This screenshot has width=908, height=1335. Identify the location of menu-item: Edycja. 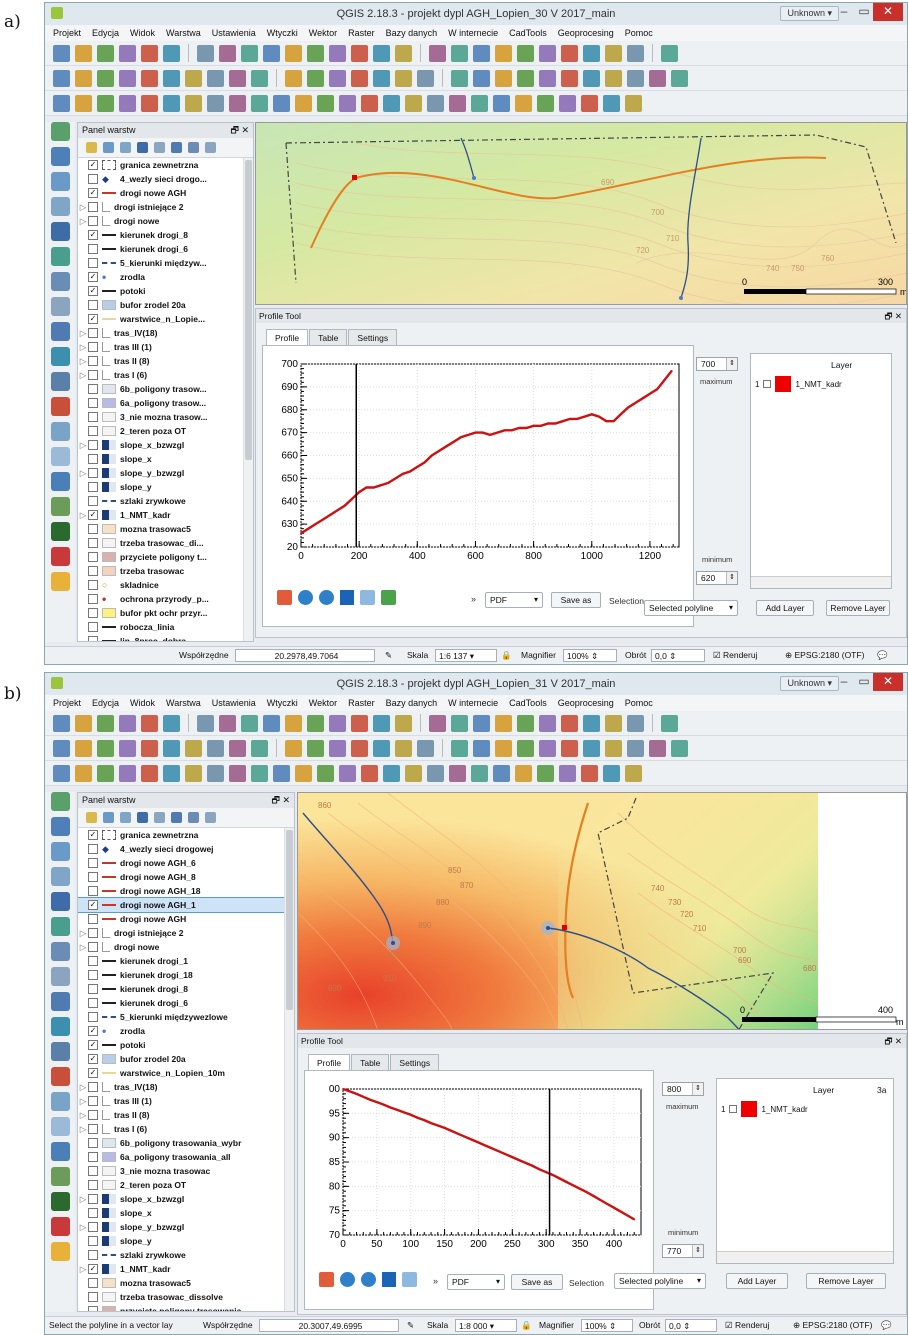
(105, 33).